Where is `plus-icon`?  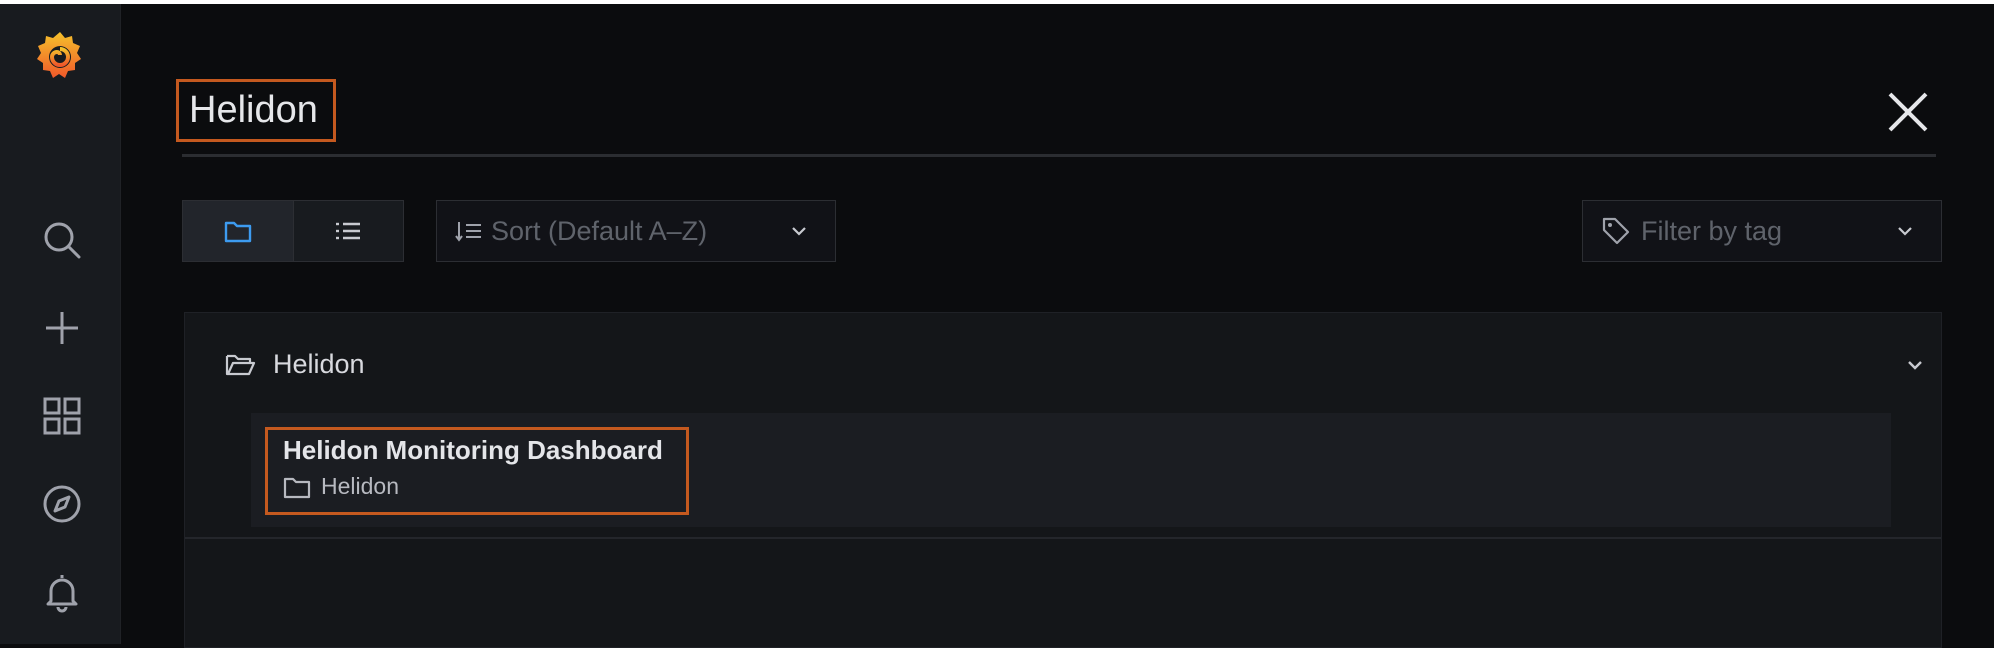 plus-icon is located at coordinates (62, 328).